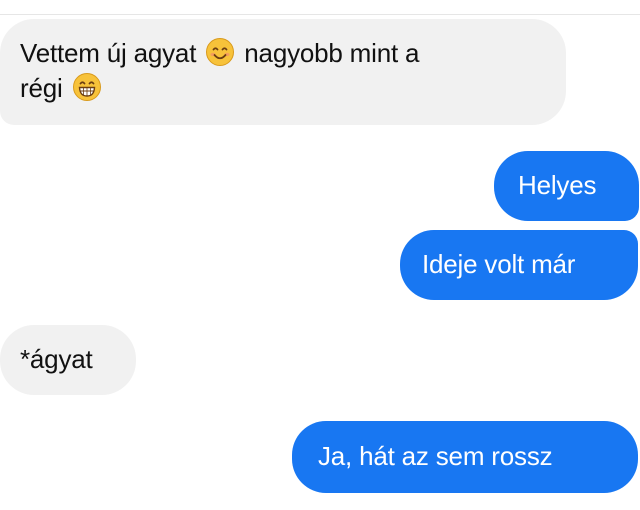  I want to click on message-line-1: Vettem új agyat nagyobb mint a, so click(284, 53).